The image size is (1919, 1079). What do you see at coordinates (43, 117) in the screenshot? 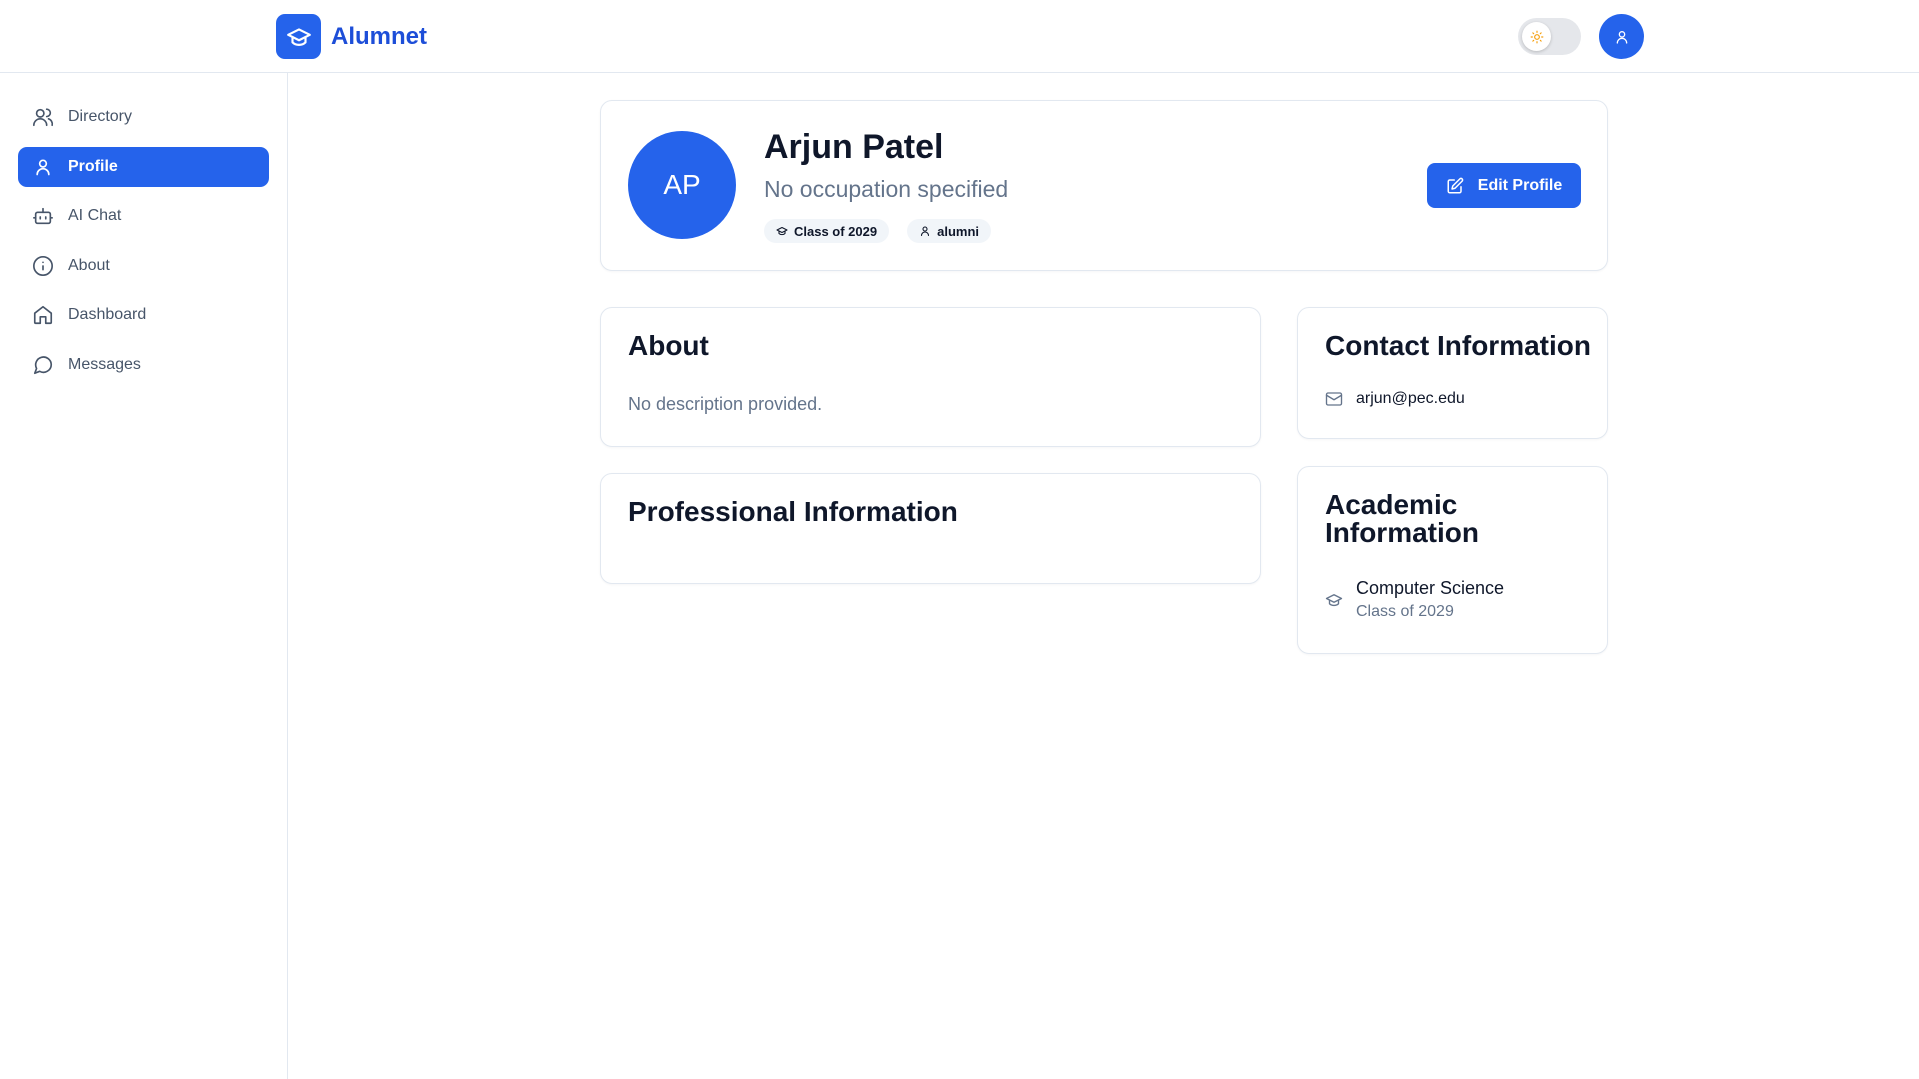
I see `users-icon` at bounding box center [43, 117].